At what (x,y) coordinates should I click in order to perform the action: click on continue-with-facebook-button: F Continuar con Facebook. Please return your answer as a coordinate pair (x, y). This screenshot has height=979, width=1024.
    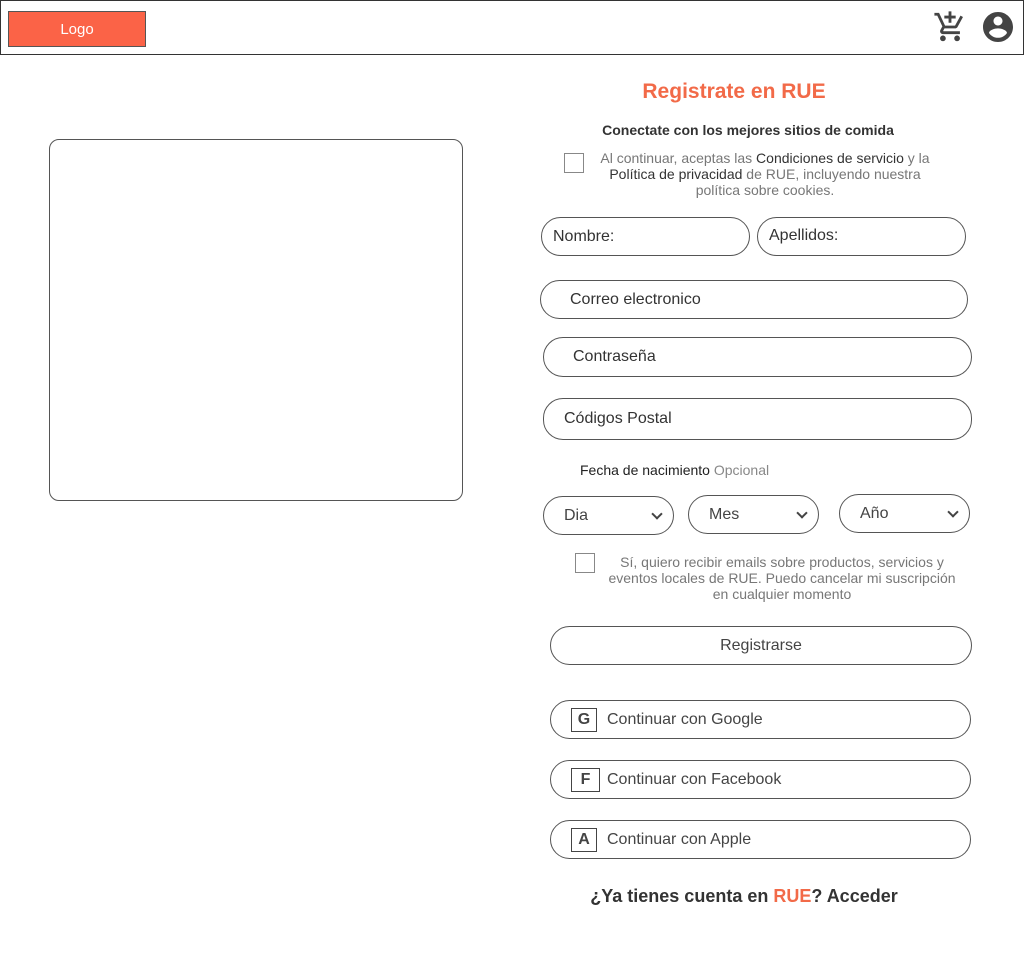
    Looking at the image, I should click on (760, 779).